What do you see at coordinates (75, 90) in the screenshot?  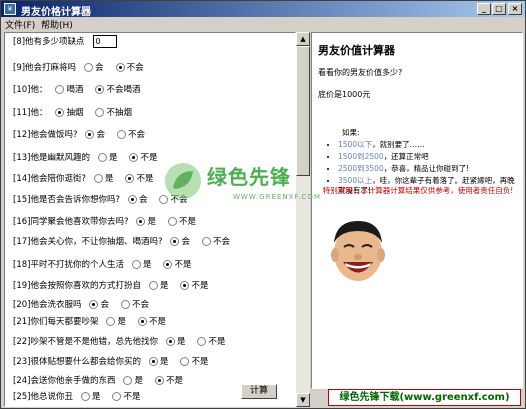 I see `radio-label: 喝酒` at bounding box center [75, 90].